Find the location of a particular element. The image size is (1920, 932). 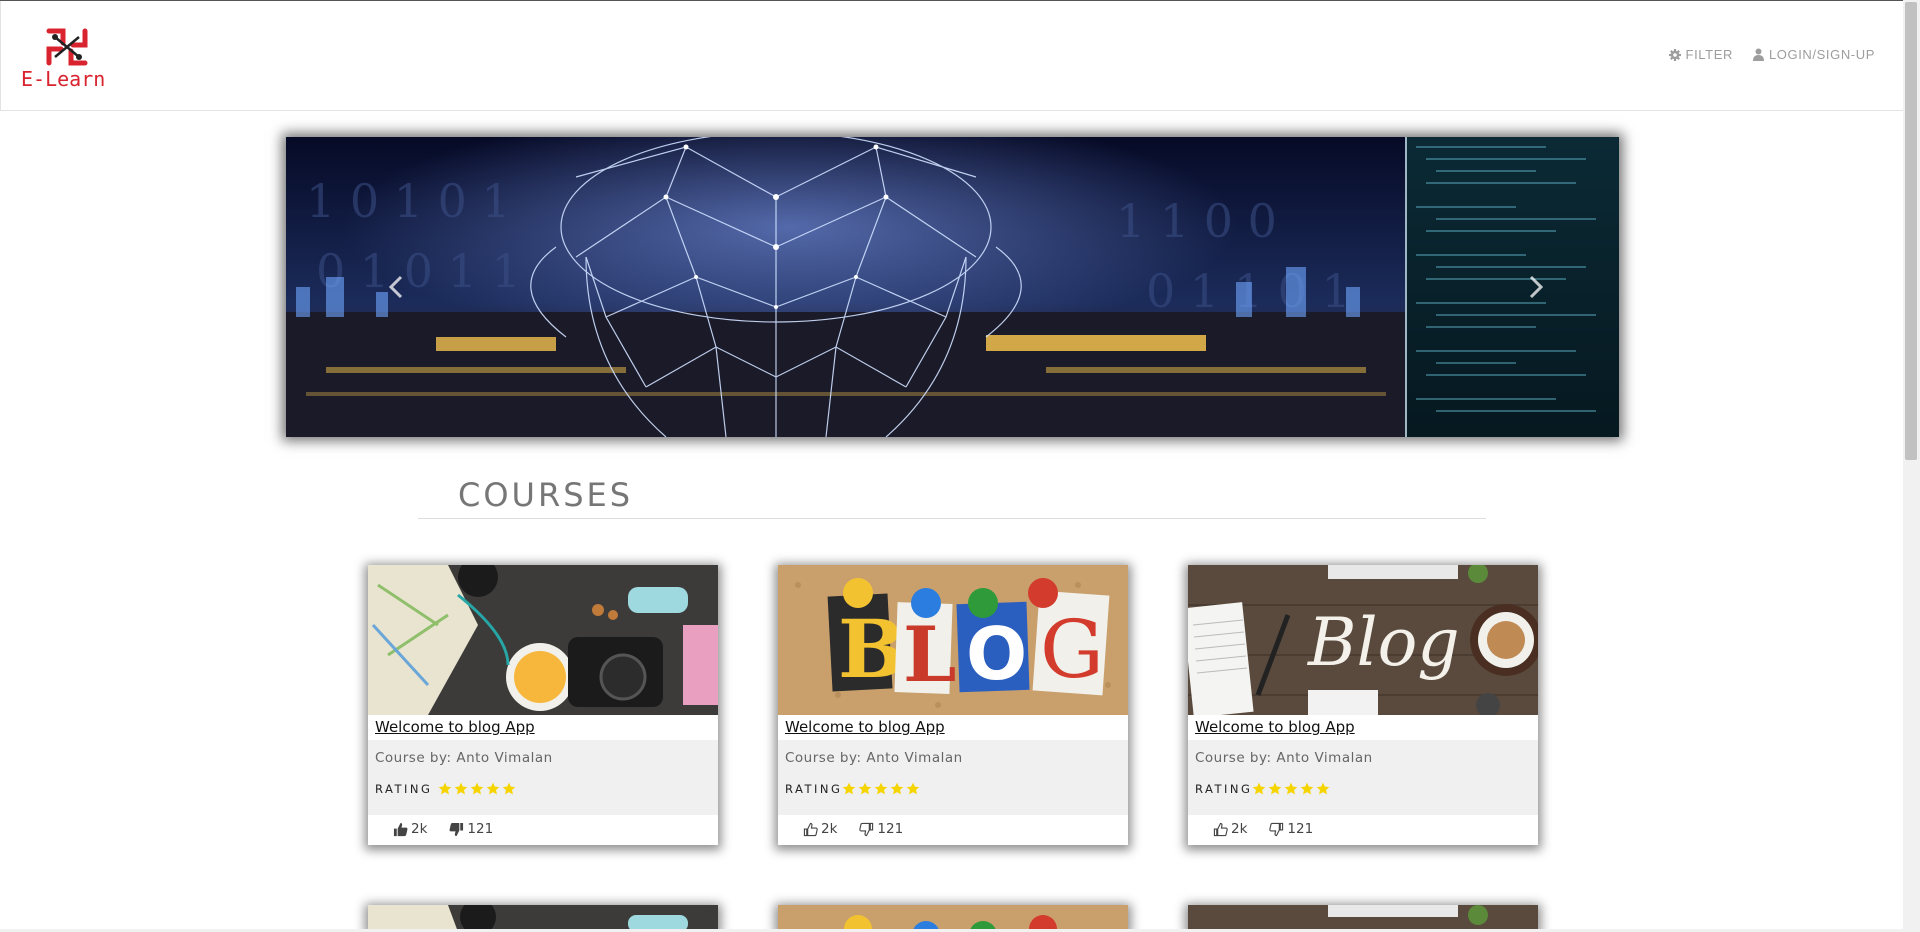

blog-letters-image: B L O G is located at coordinates (953, 640).